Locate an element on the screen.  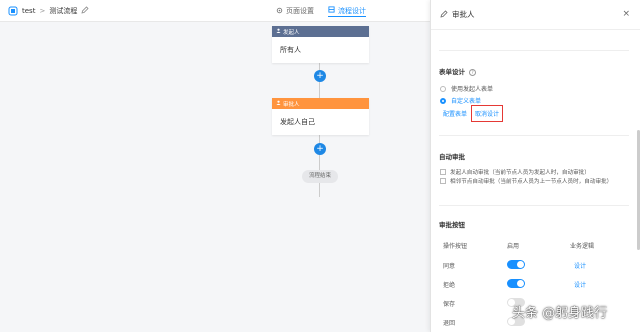
initiator-node: 发起人 所有人 is located at coordinates (320, 44).